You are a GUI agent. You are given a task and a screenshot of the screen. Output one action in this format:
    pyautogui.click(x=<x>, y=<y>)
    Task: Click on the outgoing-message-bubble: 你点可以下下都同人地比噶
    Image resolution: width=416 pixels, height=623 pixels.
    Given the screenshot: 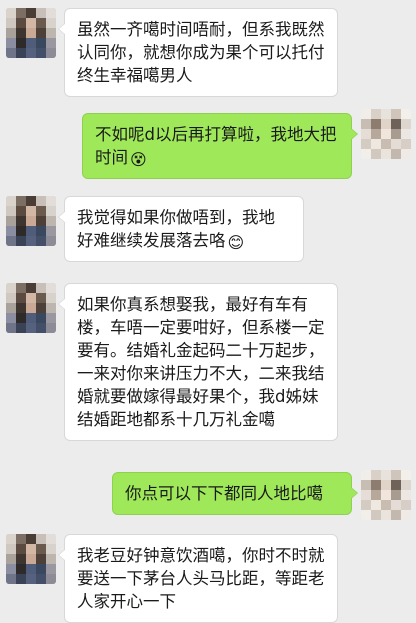 What is the action you would take?
    pyautogui.click(x=235, y=493)
    